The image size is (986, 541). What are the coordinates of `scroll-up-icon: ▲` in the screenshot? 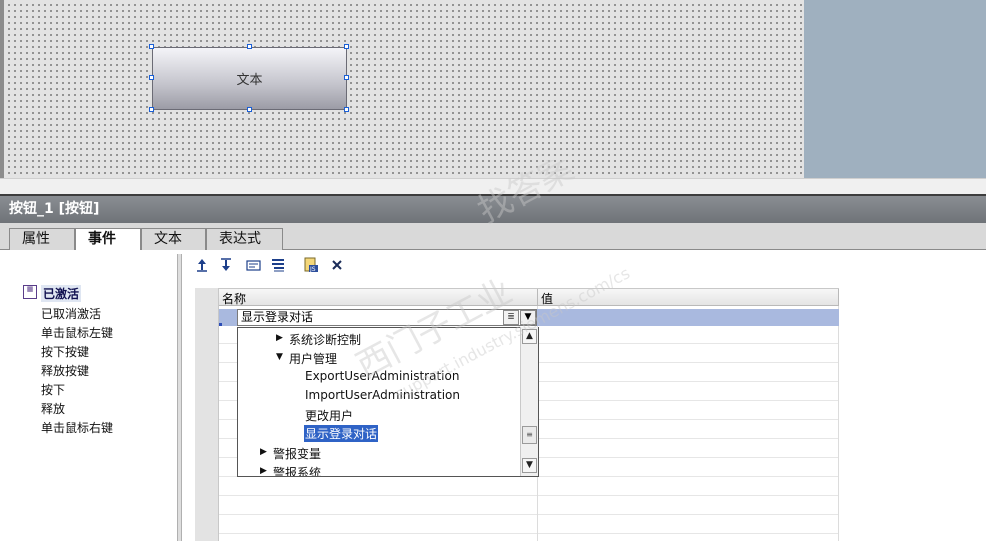 It's located at (529, 336).